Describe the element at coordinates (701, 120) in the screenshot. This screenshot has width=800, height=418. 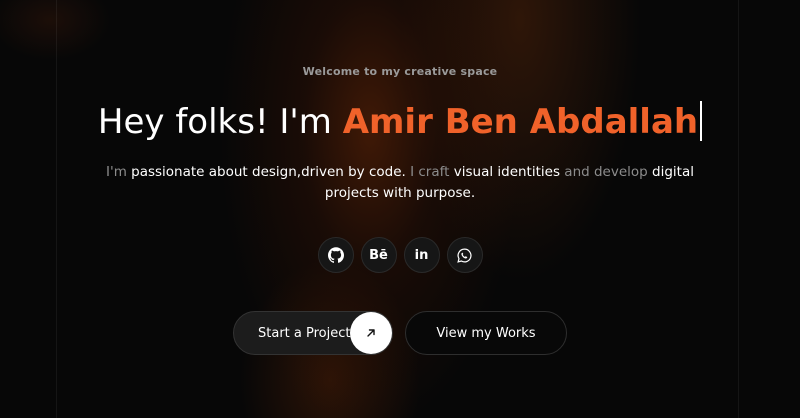
I see `typing-caret` at that location.